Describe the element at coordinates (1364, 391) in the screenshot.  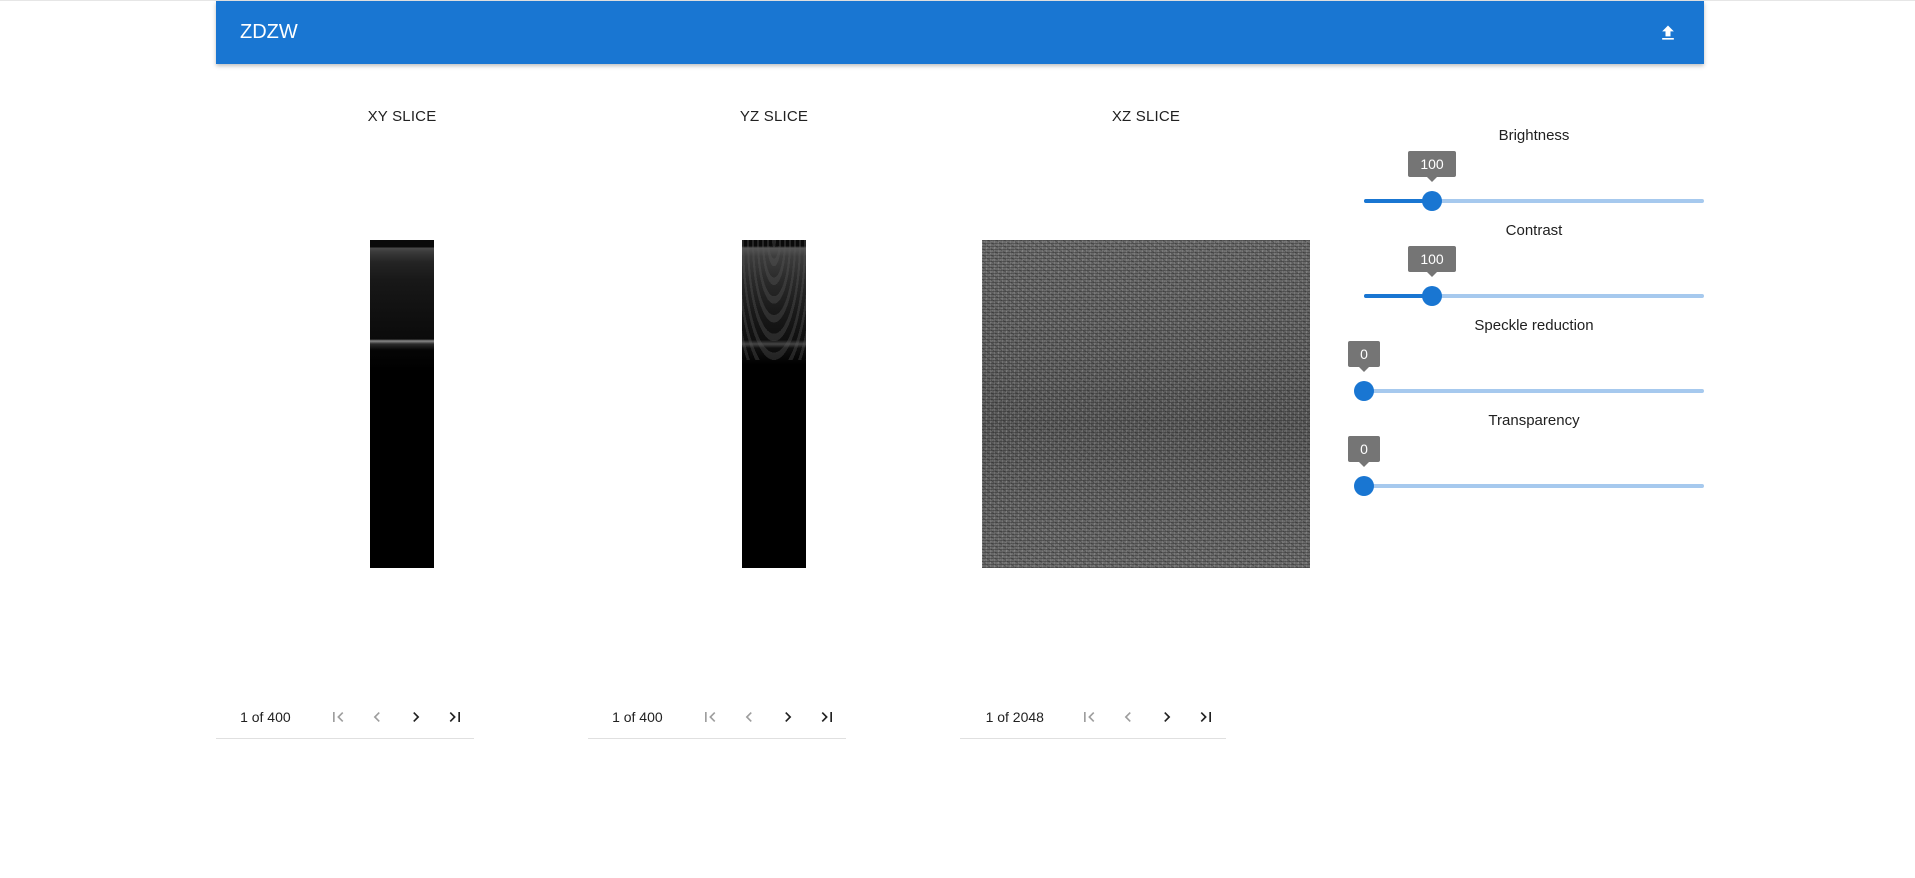
I see `speckle-reduction-slider-thumb` at that location.